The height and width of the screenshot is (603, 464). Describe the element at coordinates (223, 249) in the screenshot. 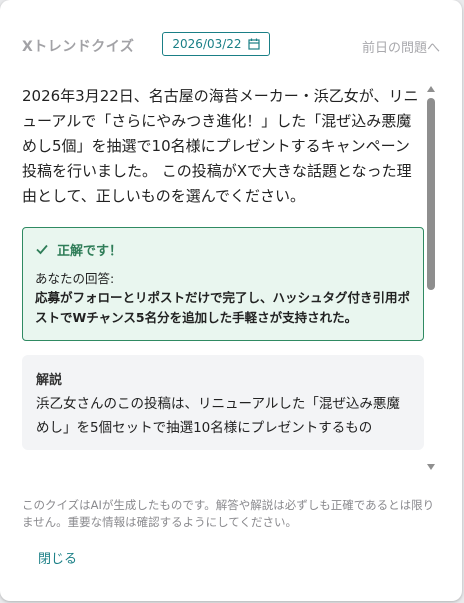

I see `result-header: 正解です！` at that location.